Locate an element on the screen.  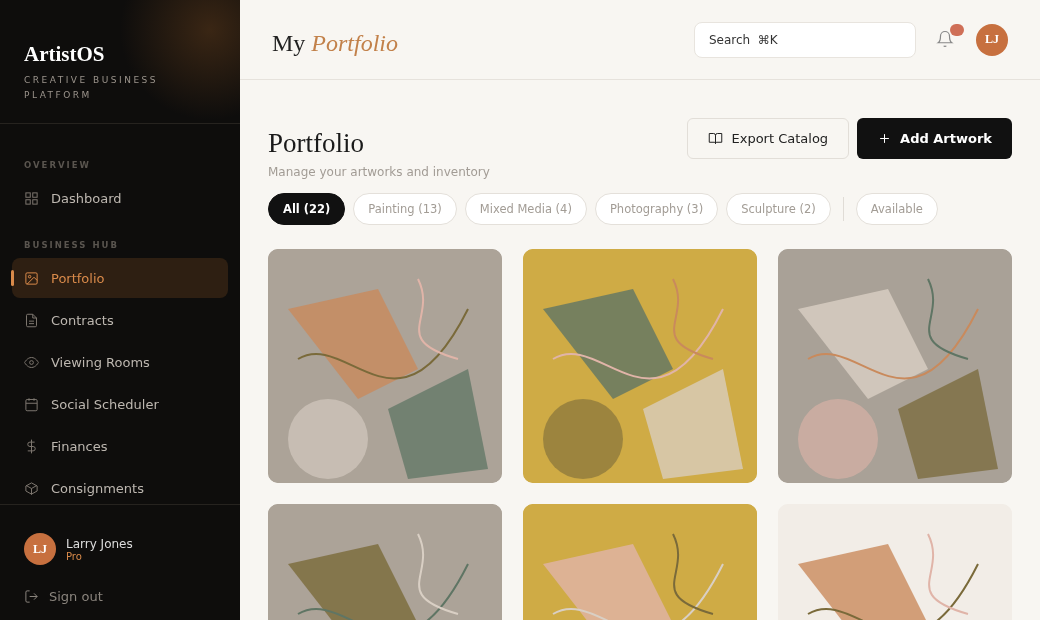
page-title: Portfolio is located at coordinates (316, 143).